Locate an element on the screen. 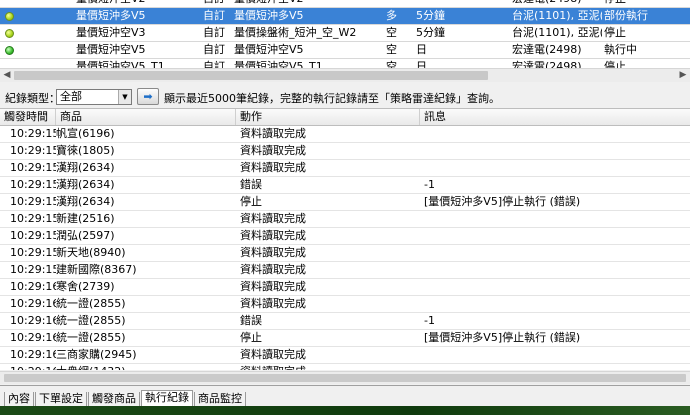 This screenshot has width=690, height=415. strategy-script: 量價操盤術_短沖_空_W2 is located at coordinates (295, 32).